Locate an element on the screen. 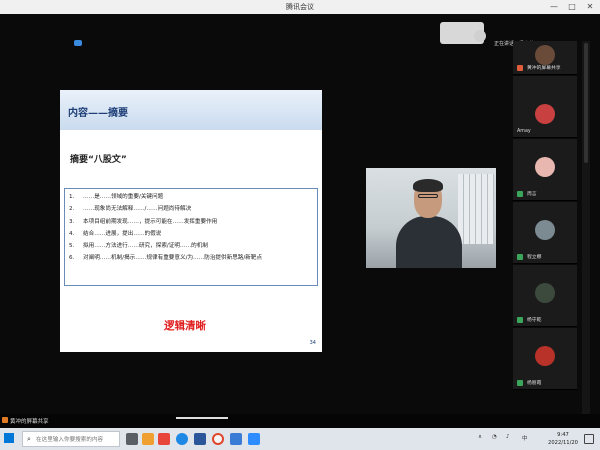  bookshelf-background is located at coordinates (476, 209).